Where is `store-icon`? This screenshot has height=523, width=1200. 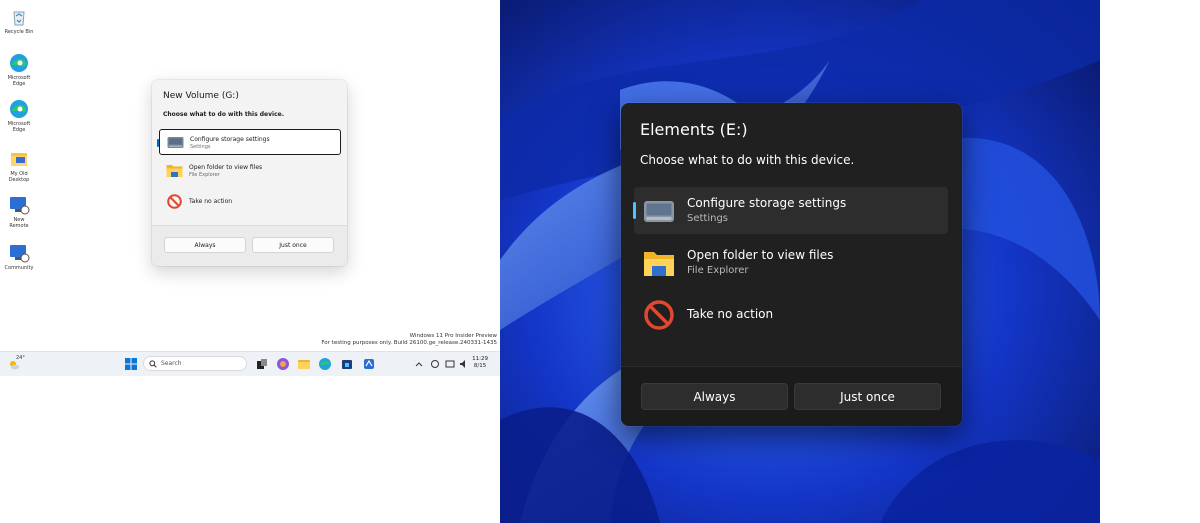 store-icon is located at coordinates (347, 364).